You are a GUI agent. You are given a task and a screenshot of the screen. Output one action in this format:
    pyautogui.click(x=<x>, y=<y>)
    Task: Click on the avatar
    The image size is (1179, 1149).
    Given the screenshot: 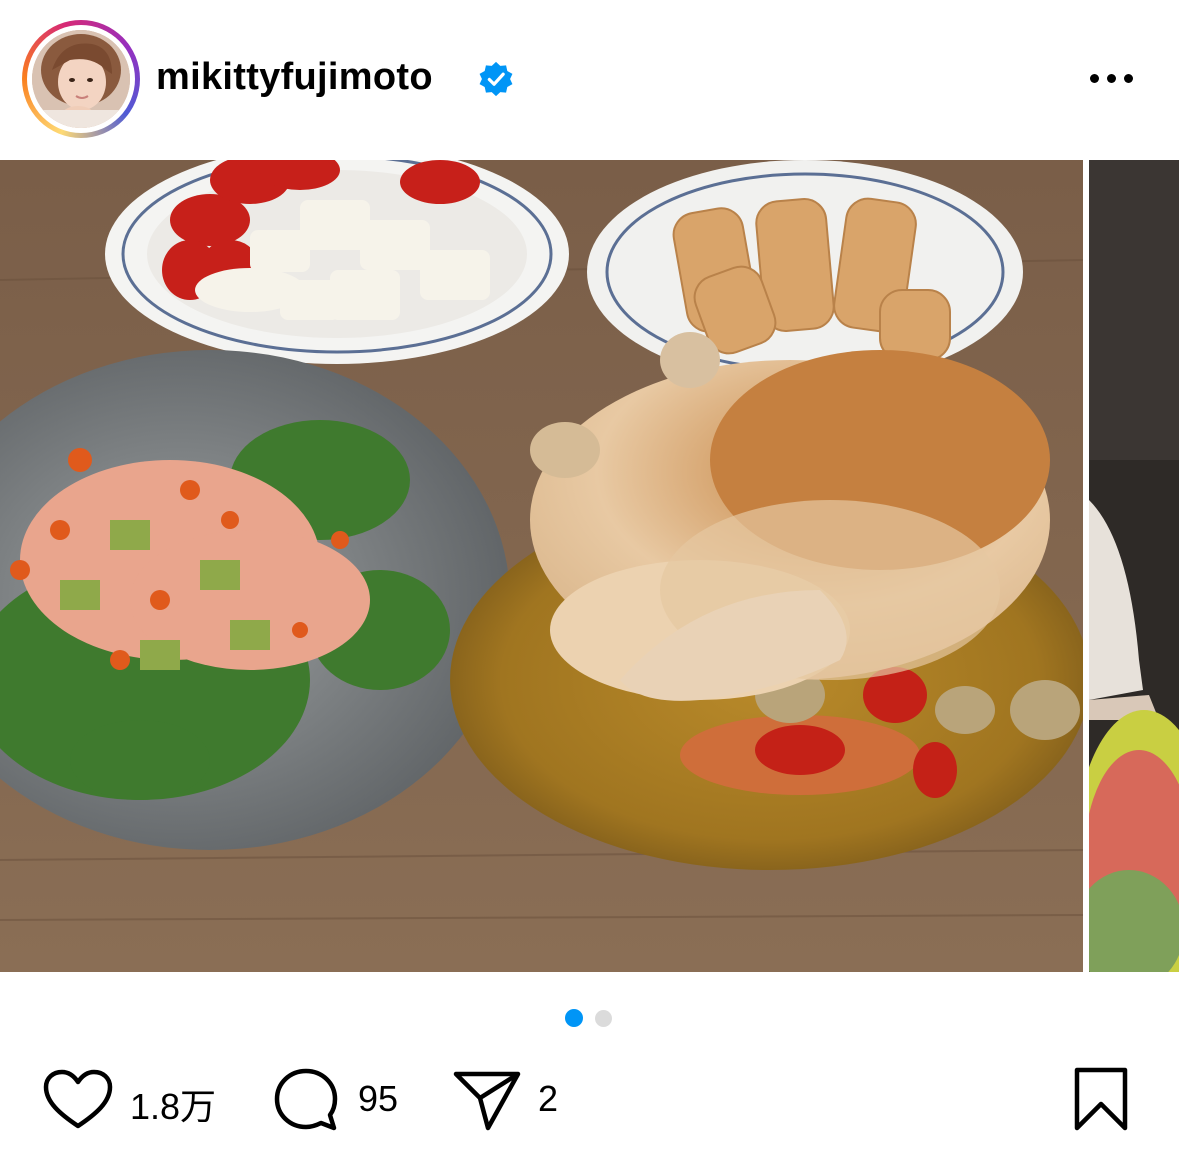 What is the action you would take?
    pyautogui.click(x=81, y=79)
    